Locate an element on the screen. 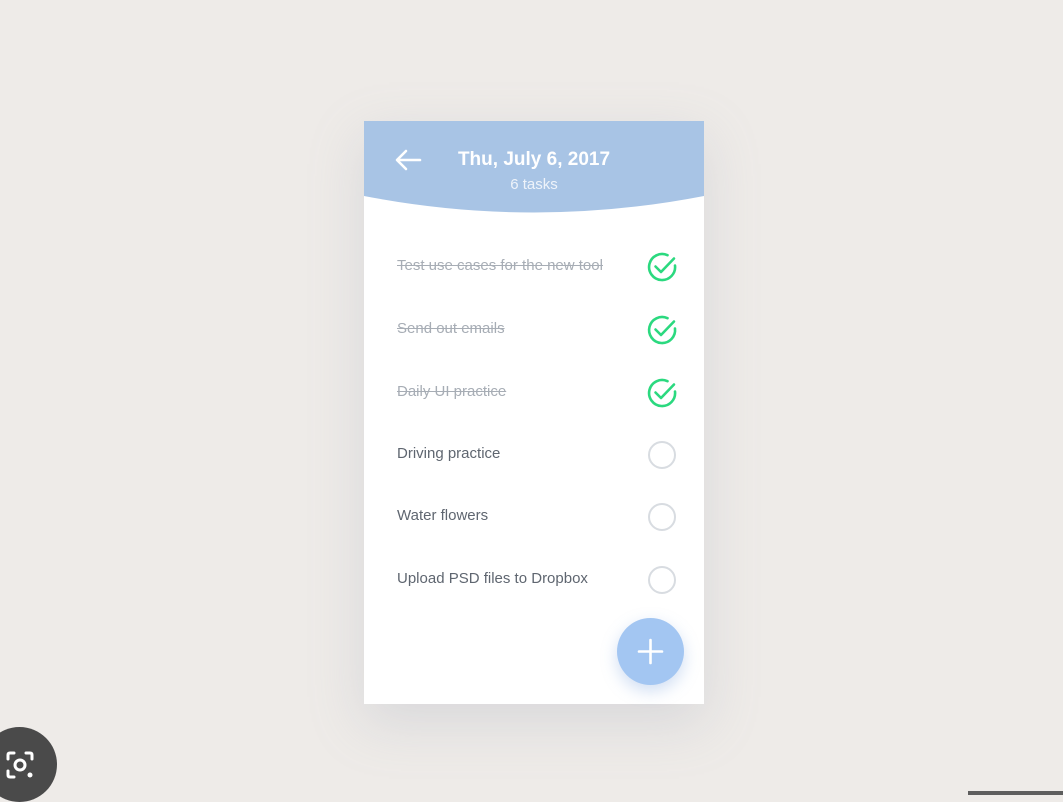  corner-bar is located at coordinates (1015, 793).